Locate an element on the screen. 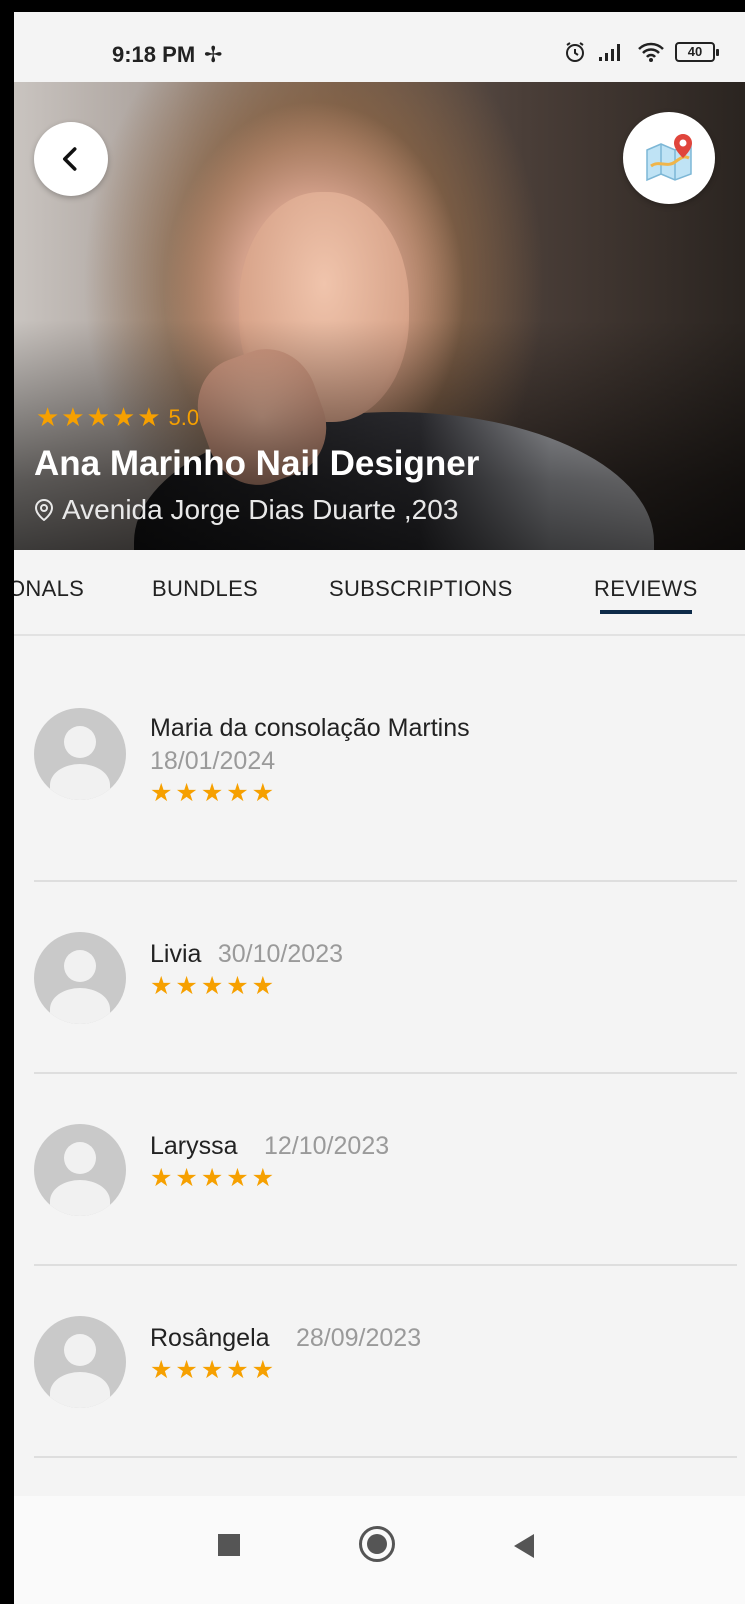  battery-icon: 40 is located at coordinates (697, 52).